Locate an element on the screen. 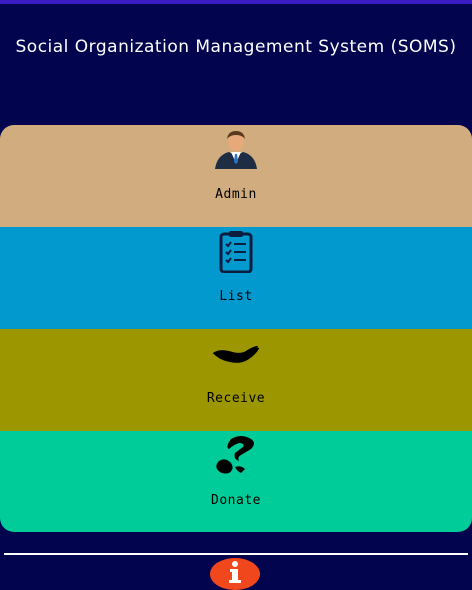 The image size is (472, 590). info-icon is located at coordinates (235, 574).